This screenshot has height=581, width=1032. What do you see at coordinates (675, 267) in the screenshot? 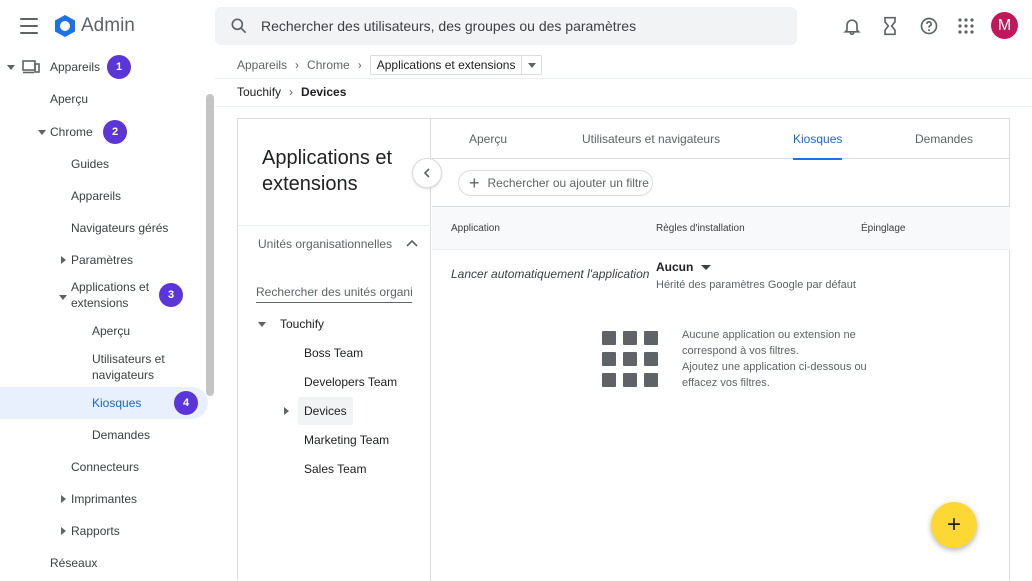
I see `install-rule-value: Aucun` at bounding box center [675, 267].